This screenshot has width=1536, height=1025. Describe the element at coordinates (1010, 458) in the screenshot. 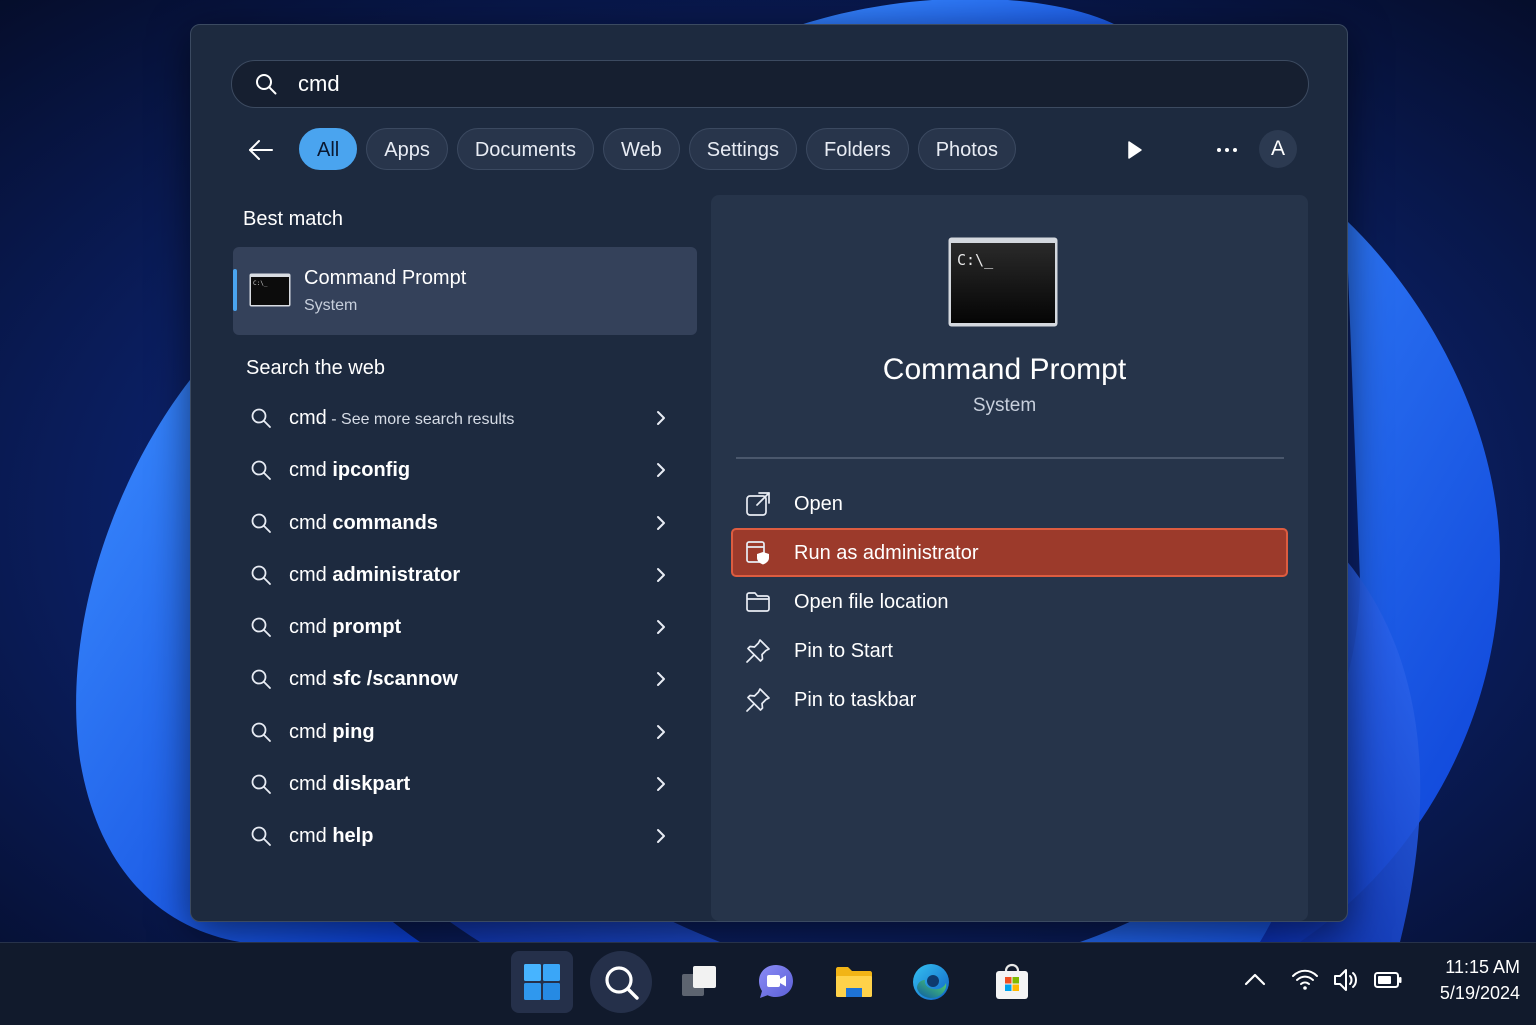

I see `divider` at that location.